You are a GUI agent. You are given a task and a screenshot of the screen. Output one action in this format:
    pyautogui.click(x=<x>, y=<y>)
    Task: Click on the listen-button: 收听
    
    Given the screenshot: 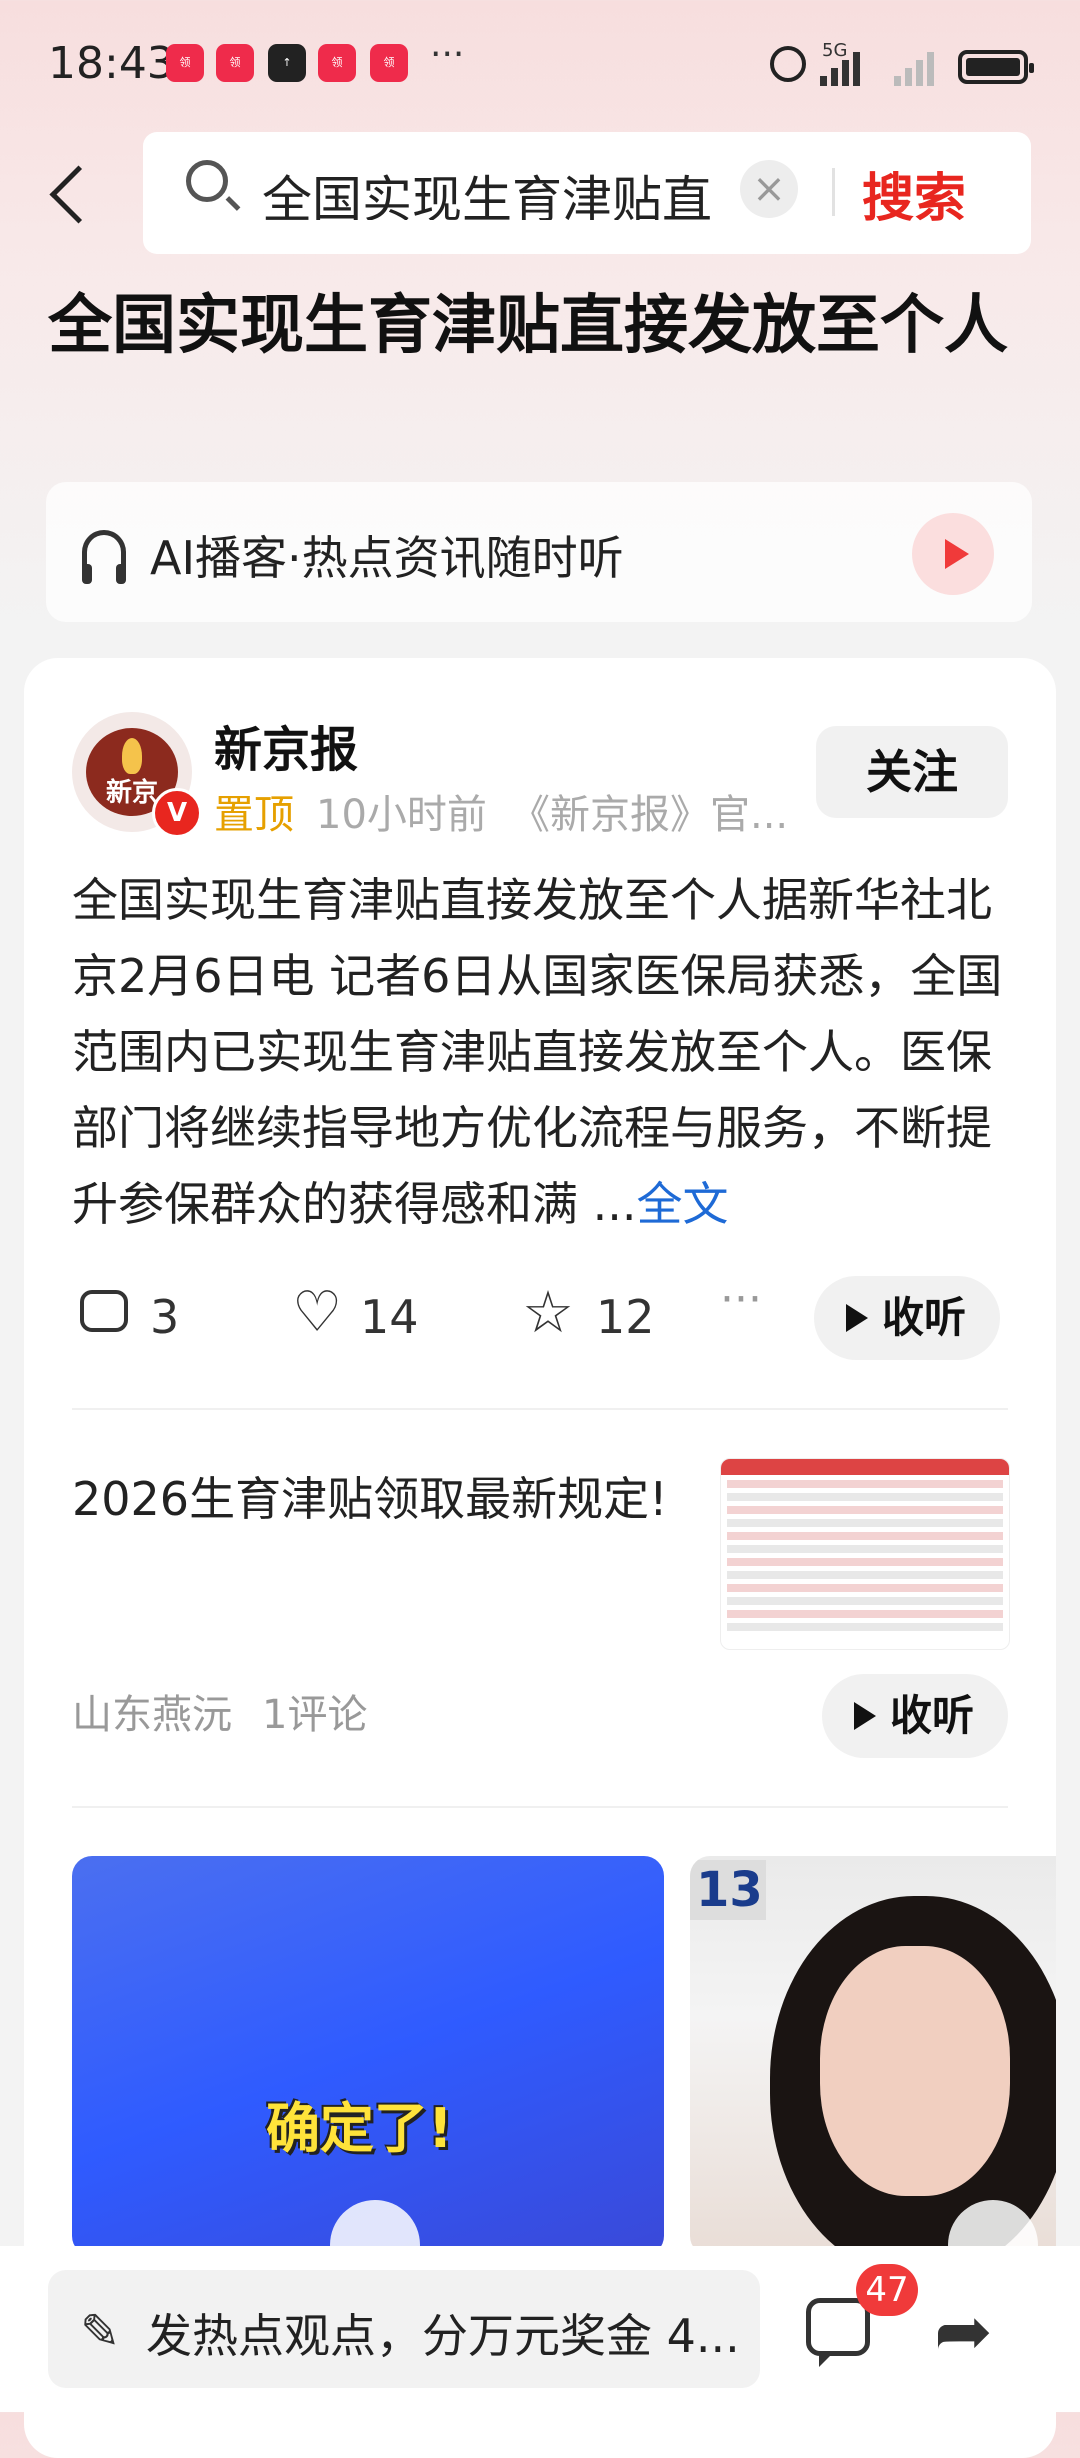 What is the action you would take?
    pyautogui.click(x=907, y=1318)
    